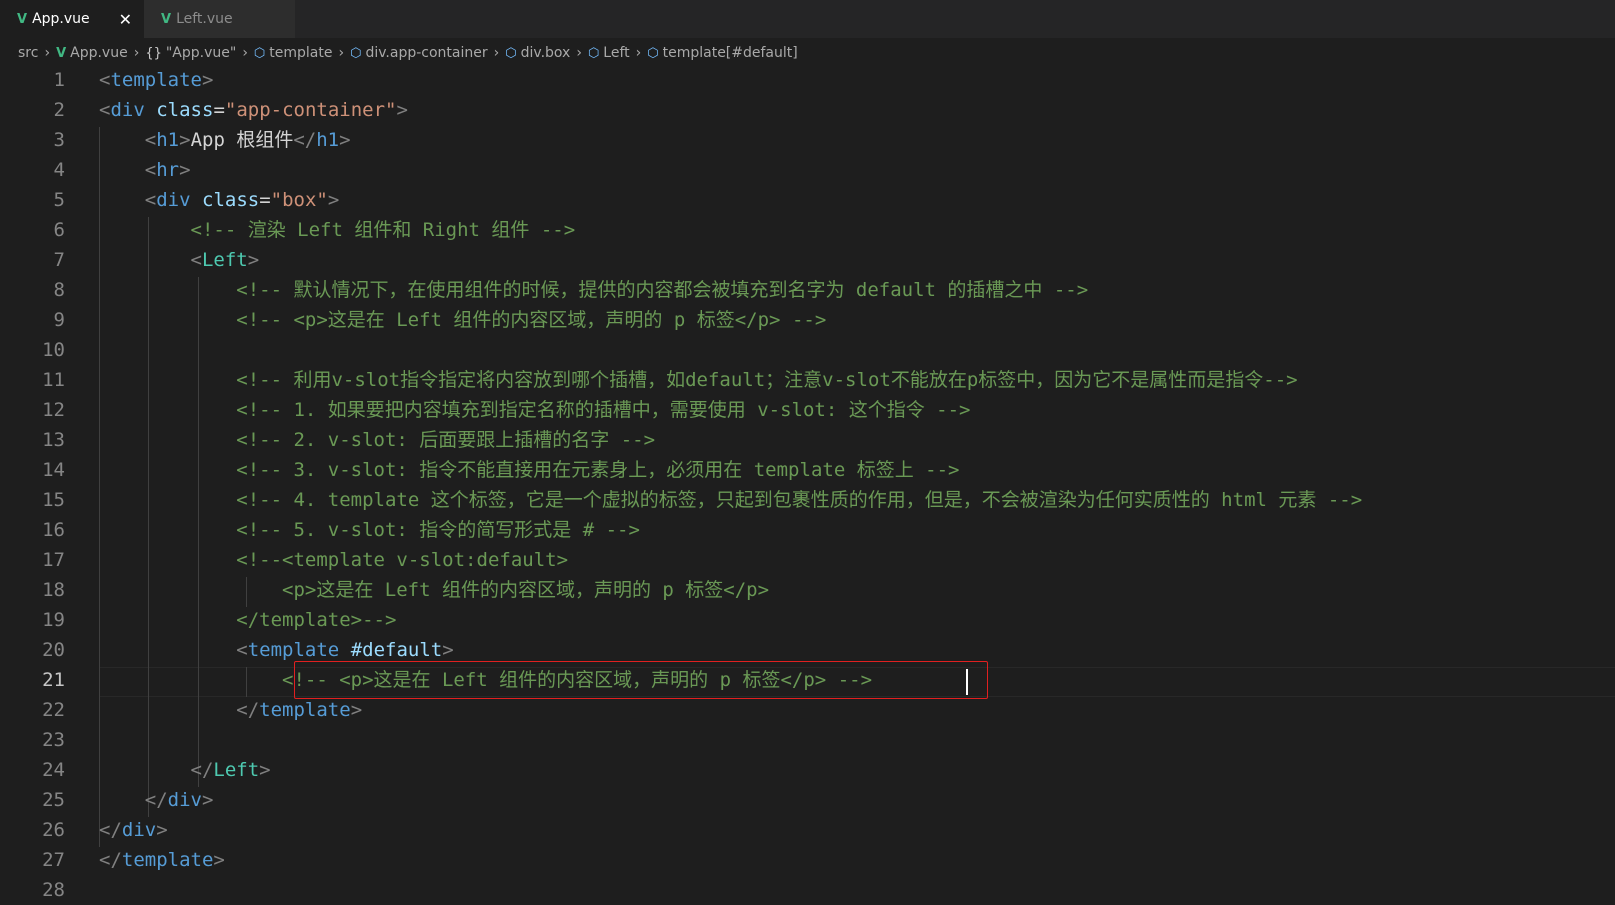 The width and height of the screenshot is (1615, 905). I want to click on line-number: 21, so click(53, 680).